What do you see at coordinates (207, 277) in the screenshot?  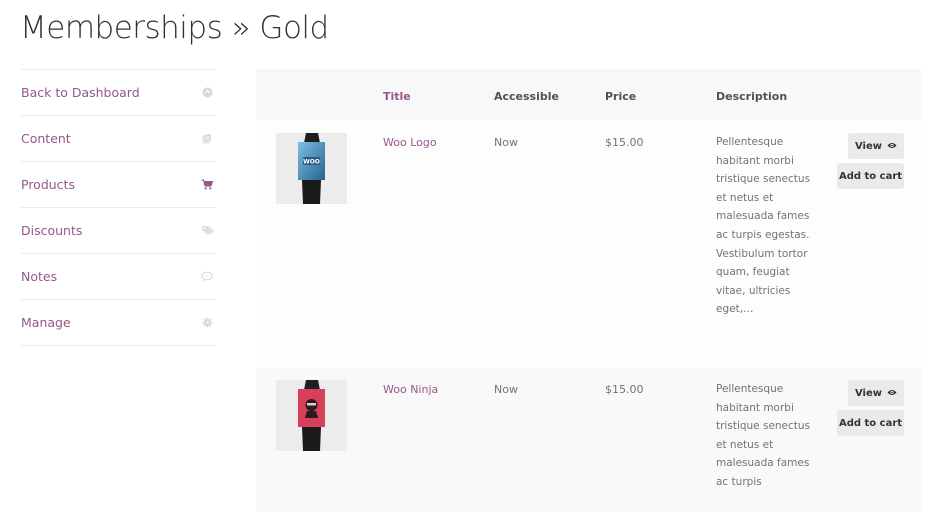 I see `speech-bubble-icon` at bounding box center [207, 277].